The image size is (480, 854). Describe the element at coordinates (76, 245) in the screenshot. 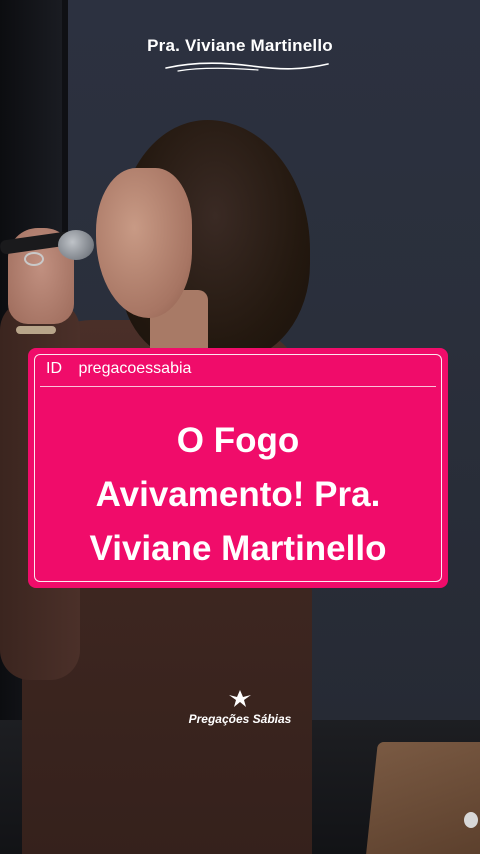

I see `microphone` at that location.